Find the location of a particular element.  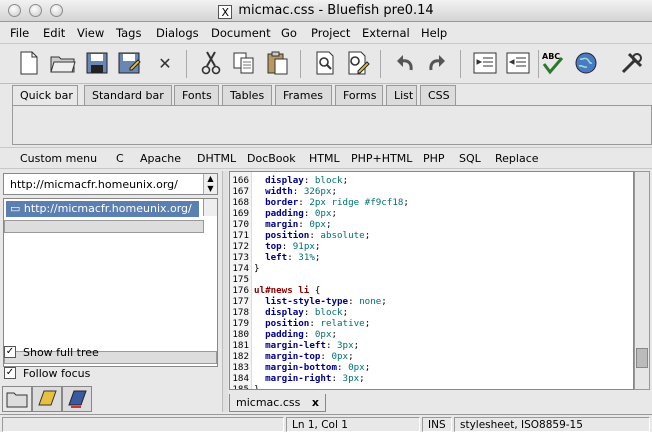

indent-icon is located at coordinates (485, 63).